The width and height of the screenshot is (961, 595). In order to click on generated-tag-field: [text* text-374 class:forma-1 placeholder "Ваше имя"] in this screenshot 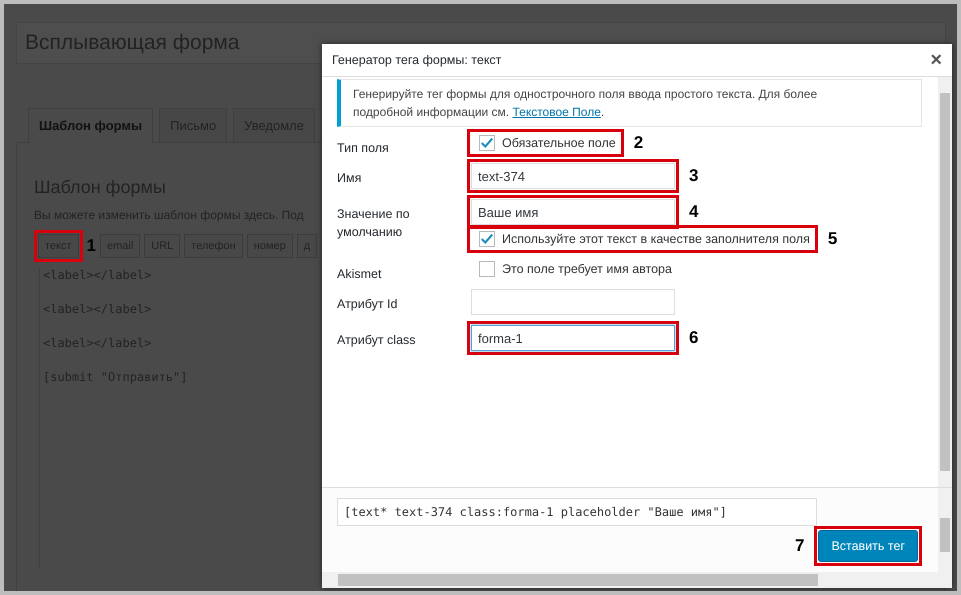, I will do `click(577, 512)`.